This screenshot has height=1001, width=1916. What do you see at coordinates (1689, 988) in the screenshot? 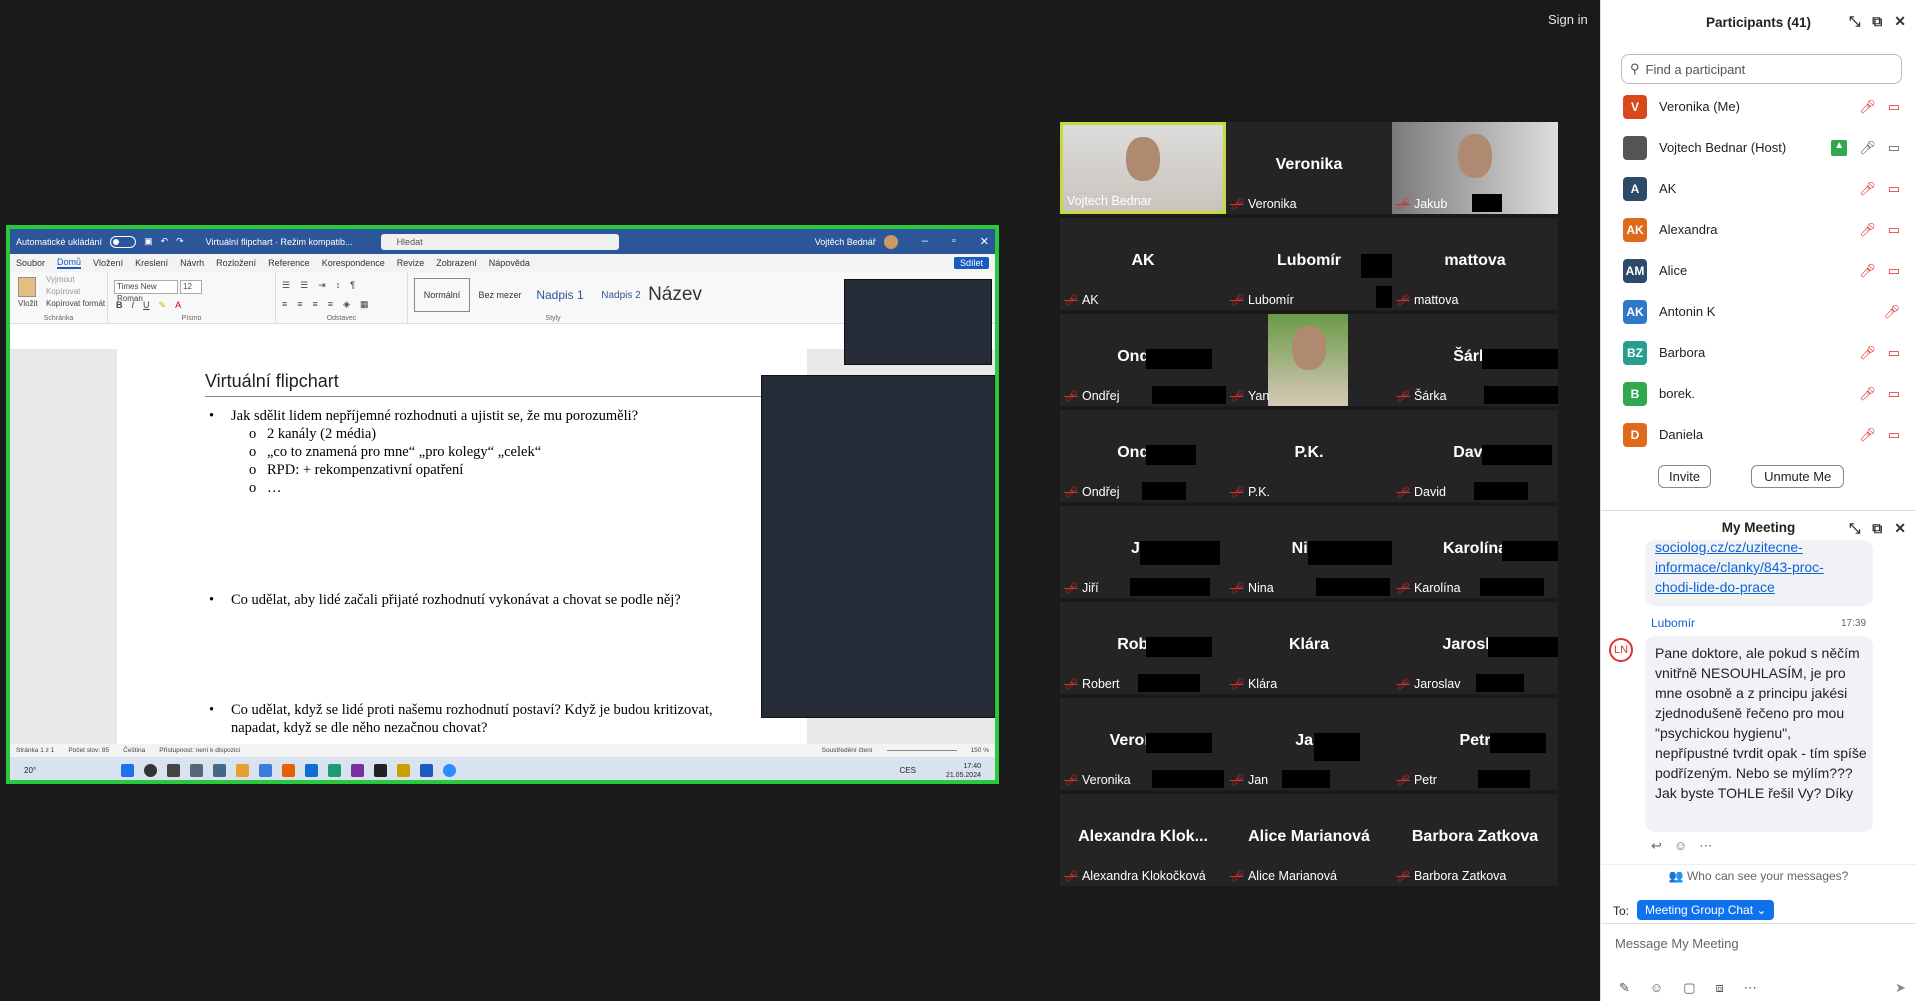
I see `file-icon: ▢` at bounding box center [1689, 988].